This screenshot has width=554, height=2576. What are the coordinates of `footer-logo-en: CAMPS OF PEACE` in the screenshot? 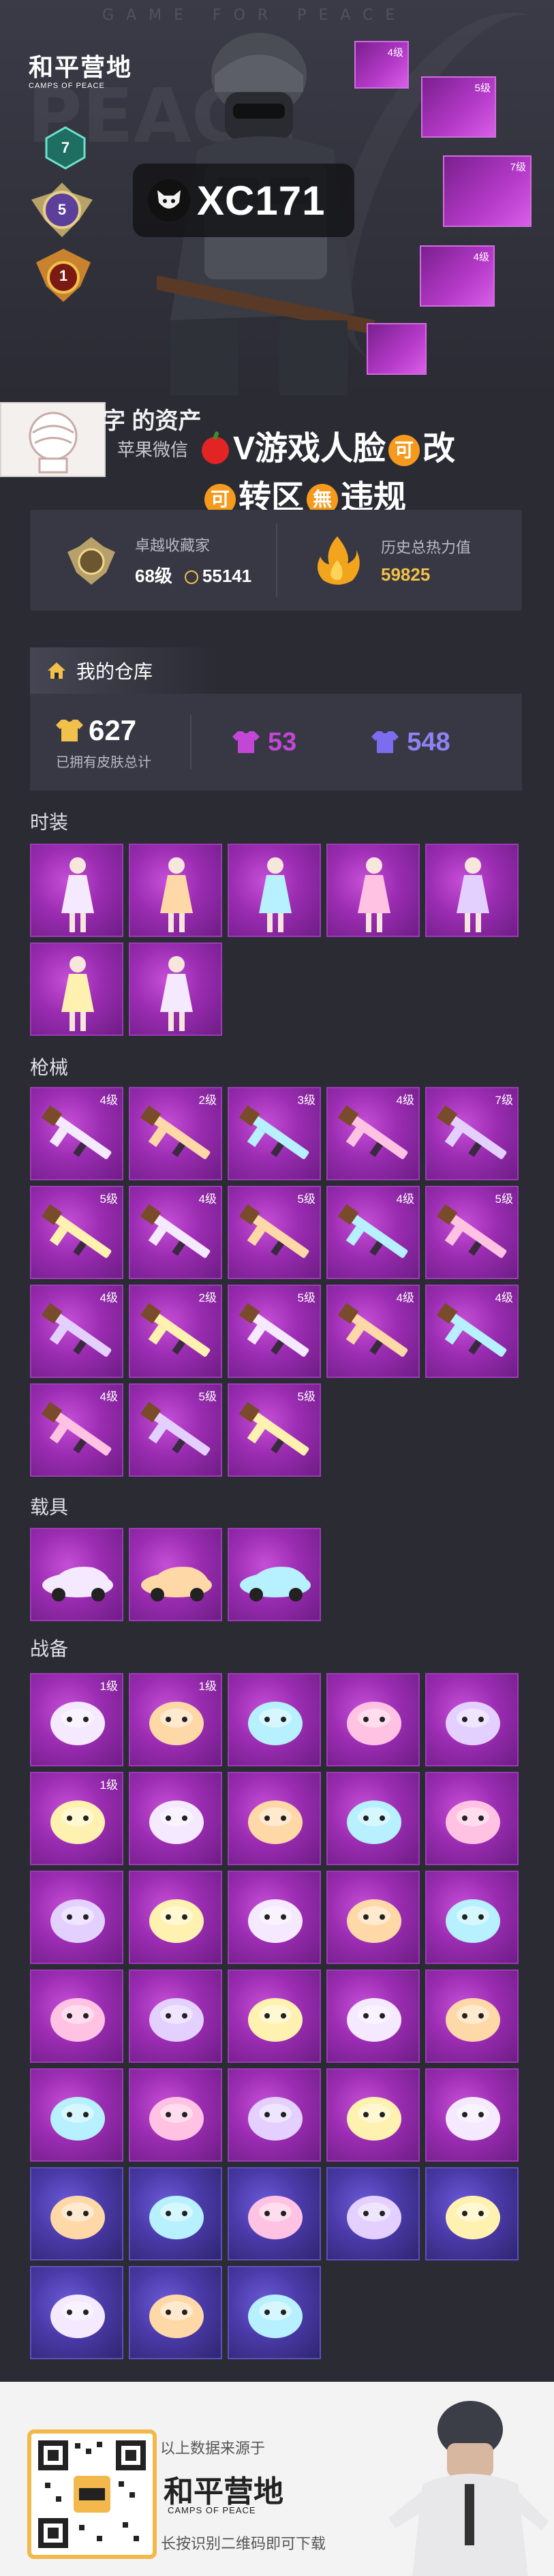 It's located at (212, 2510).